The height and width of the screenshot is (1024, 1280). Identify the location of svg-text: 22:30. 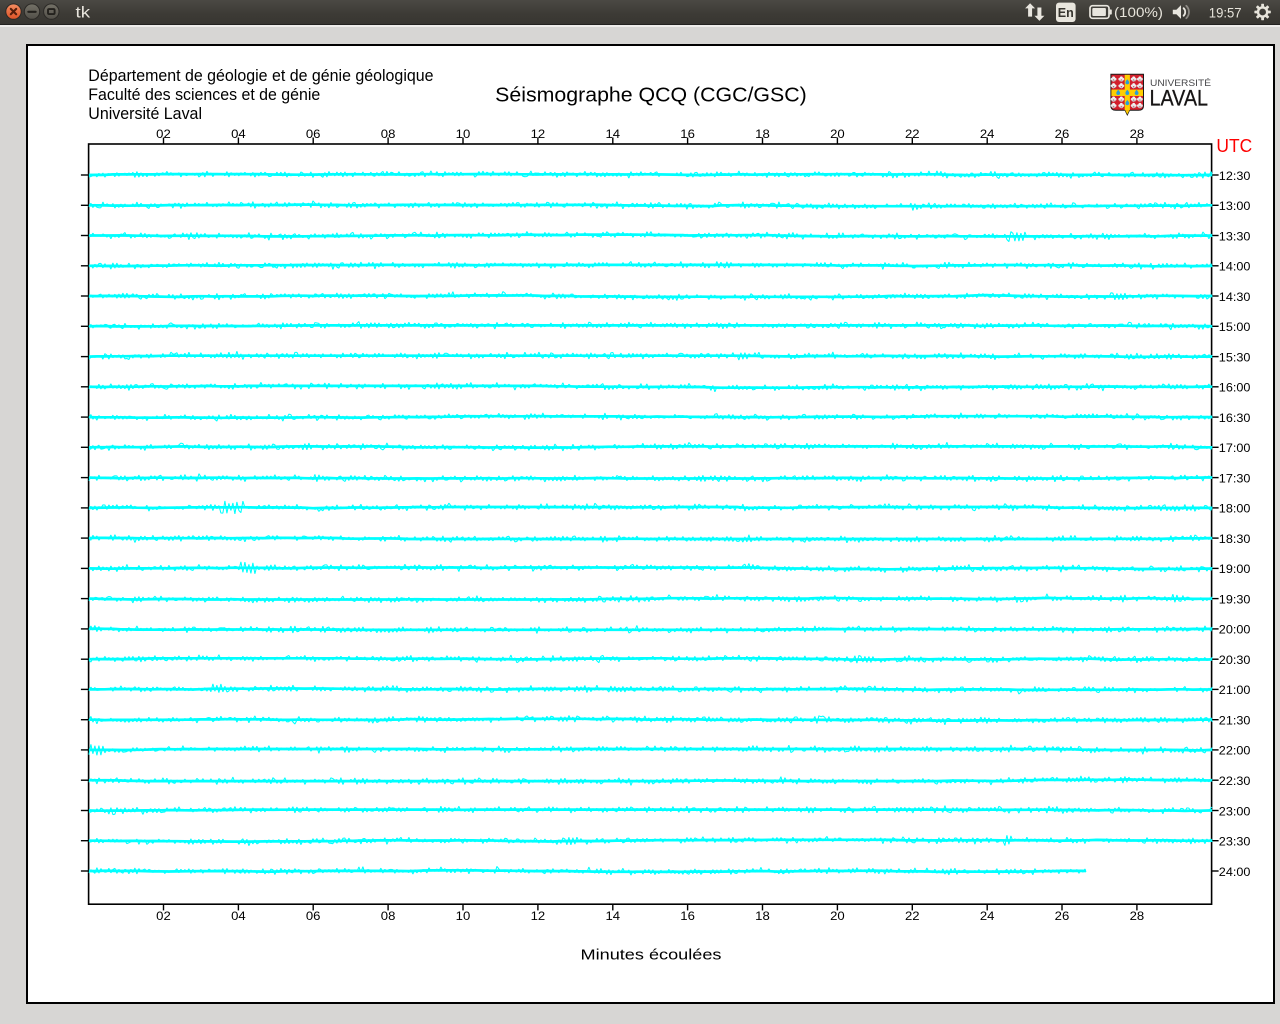
(1235, 781).